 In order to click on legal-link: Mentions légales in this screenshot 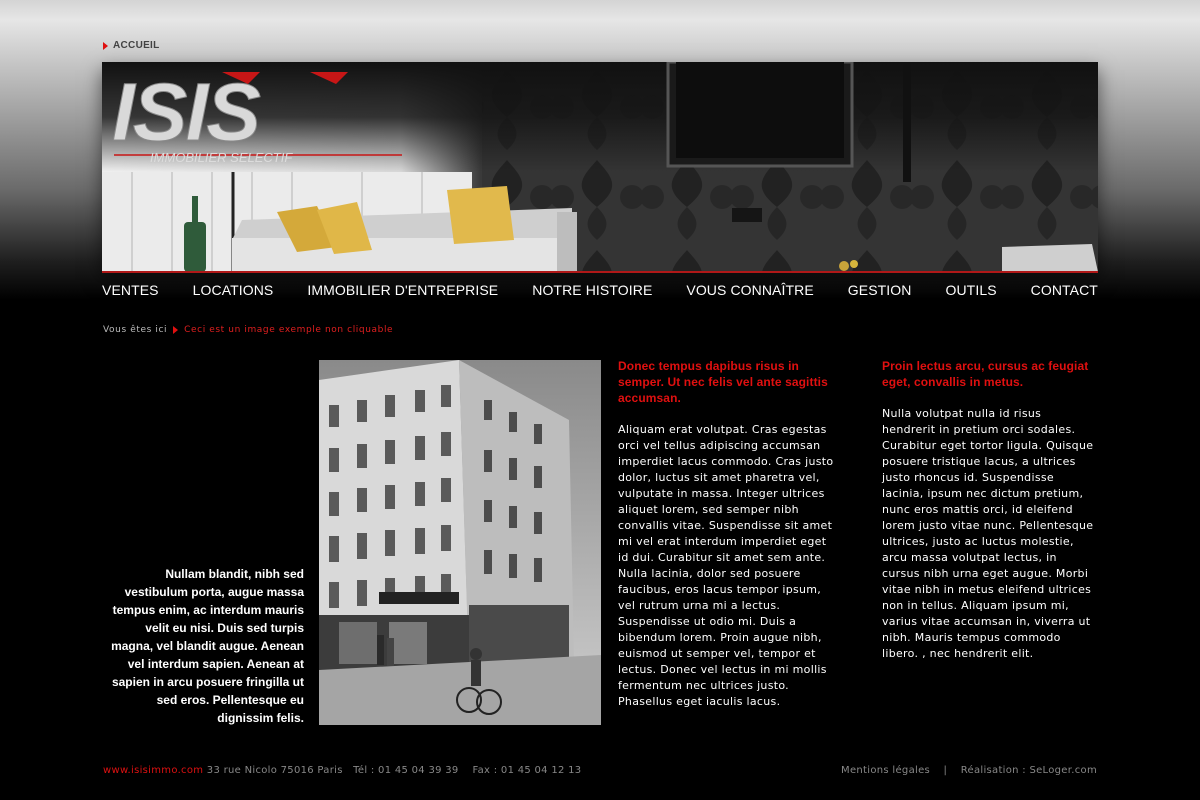, I will do `click(885, 770)`.